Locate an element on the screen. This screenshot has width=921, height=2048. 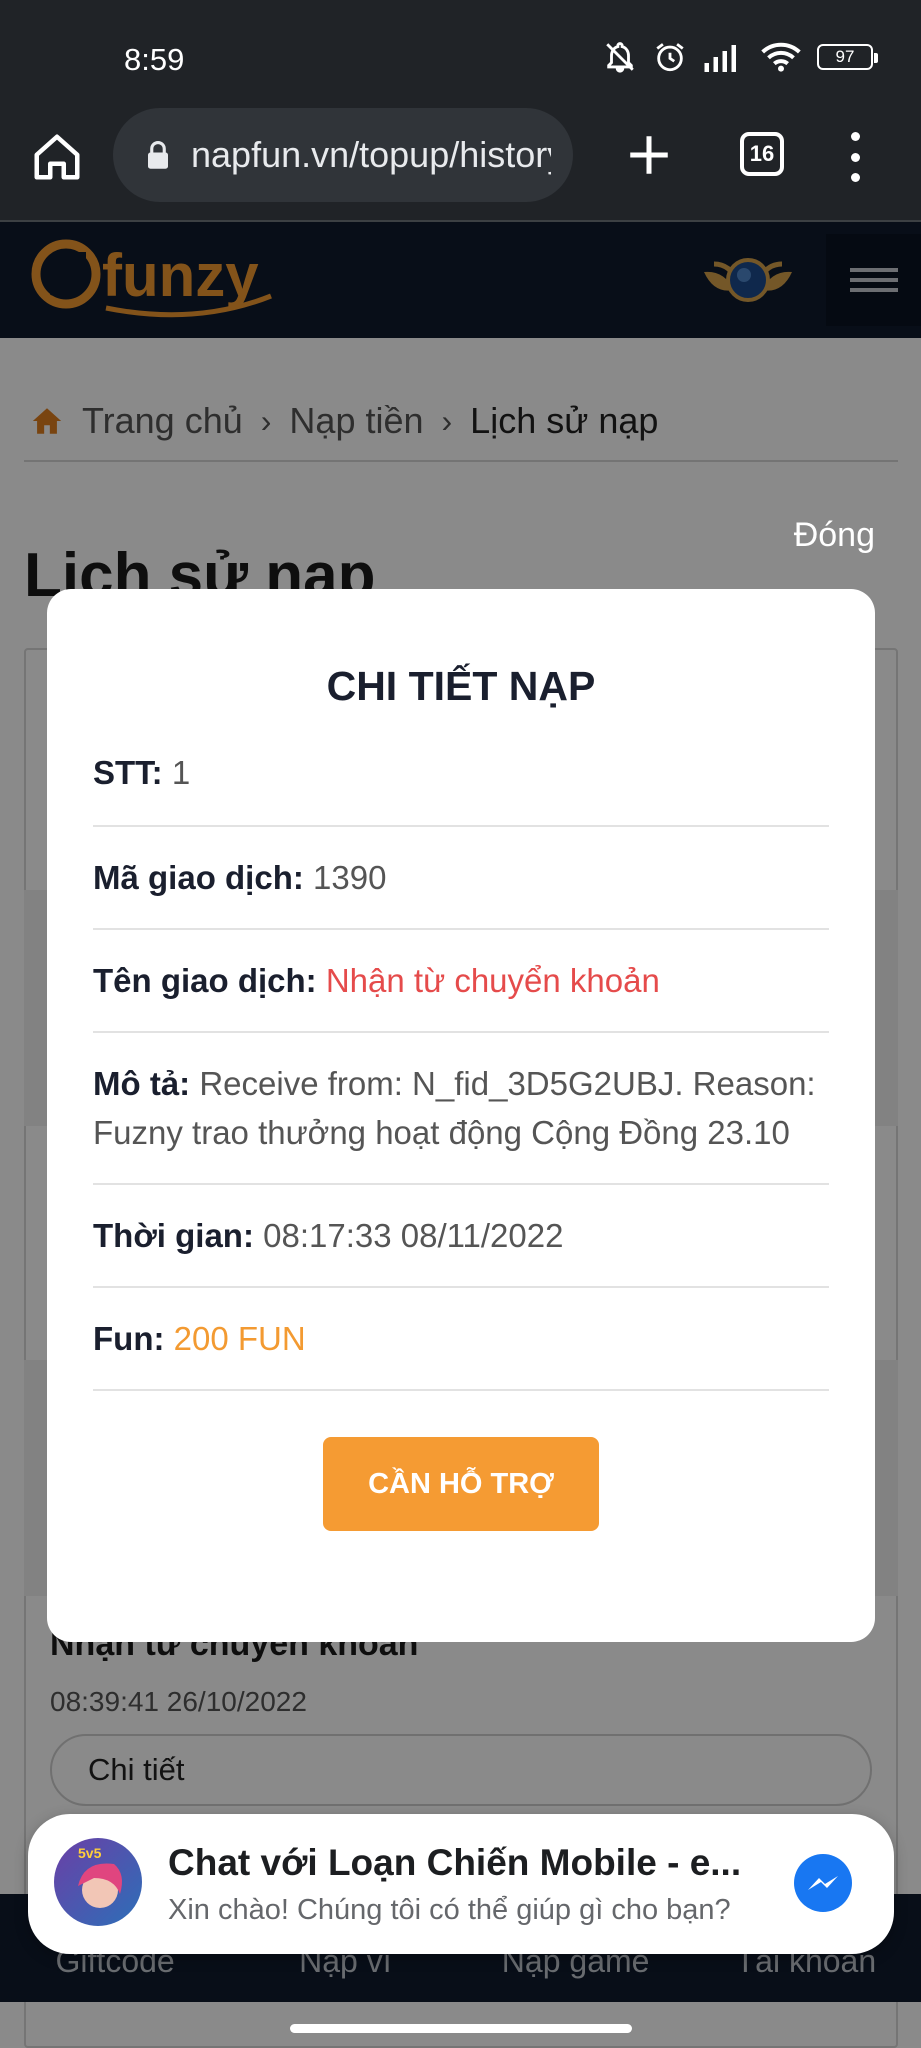
bell-off-icon is located at coordinates (620, 57).